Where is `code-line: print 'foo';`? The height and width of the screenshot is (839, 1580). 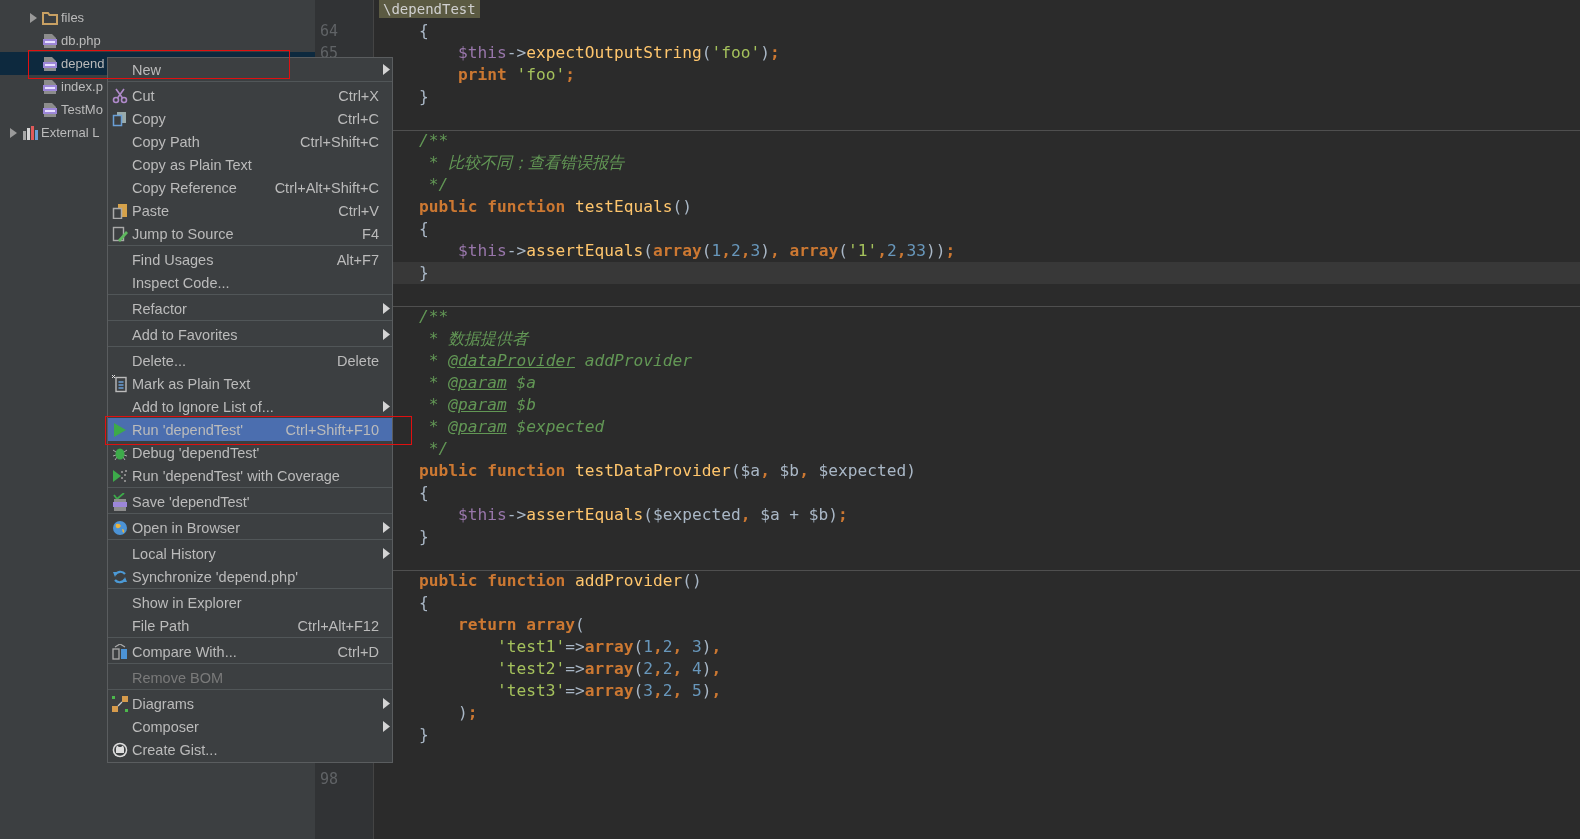
code-line: print 'foo'; is located at coordinates (515, 75).